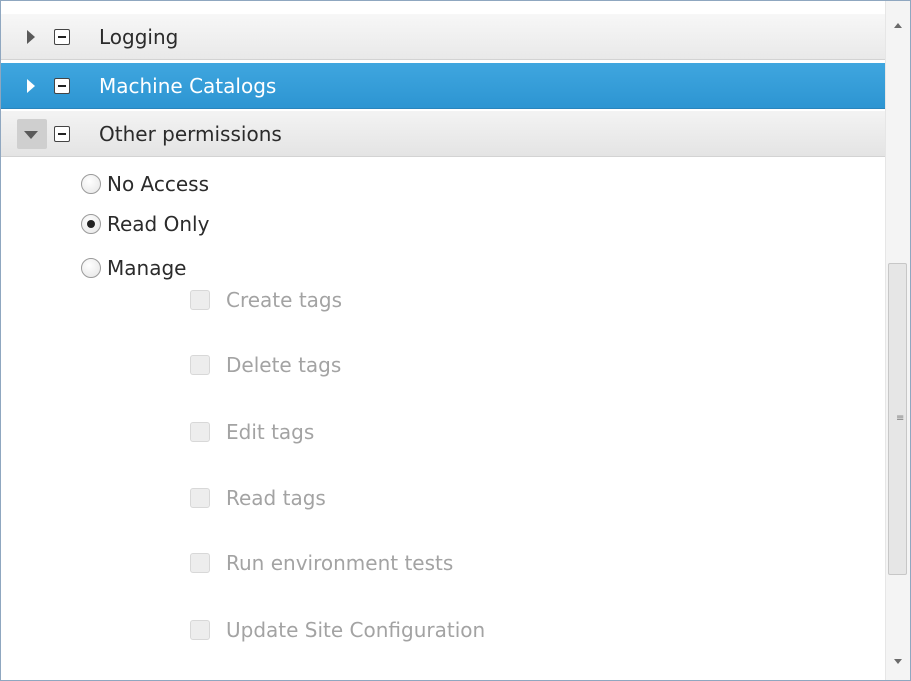  Describe the element at coordinates (443, 37) in the screenshot. I see `category-row-logging: Logging` at that location.